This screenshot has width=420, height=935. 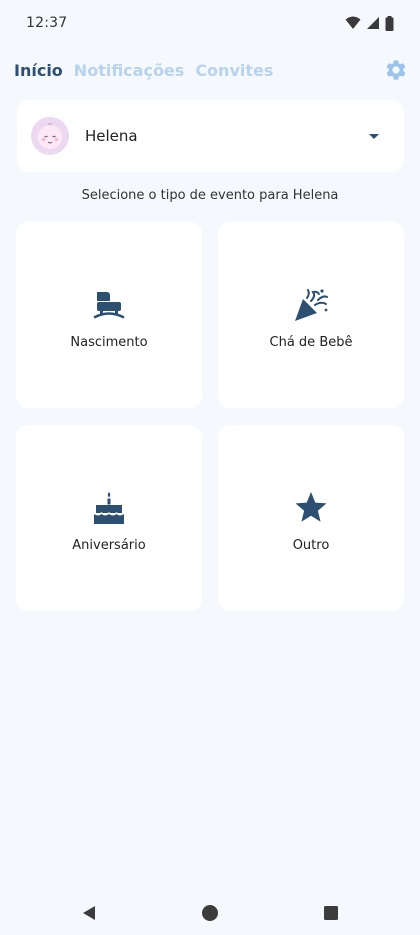 What do you see at coordinates (389, 23) in the screenshot?
I see `battery-icon` at bounding box center [389, 23].